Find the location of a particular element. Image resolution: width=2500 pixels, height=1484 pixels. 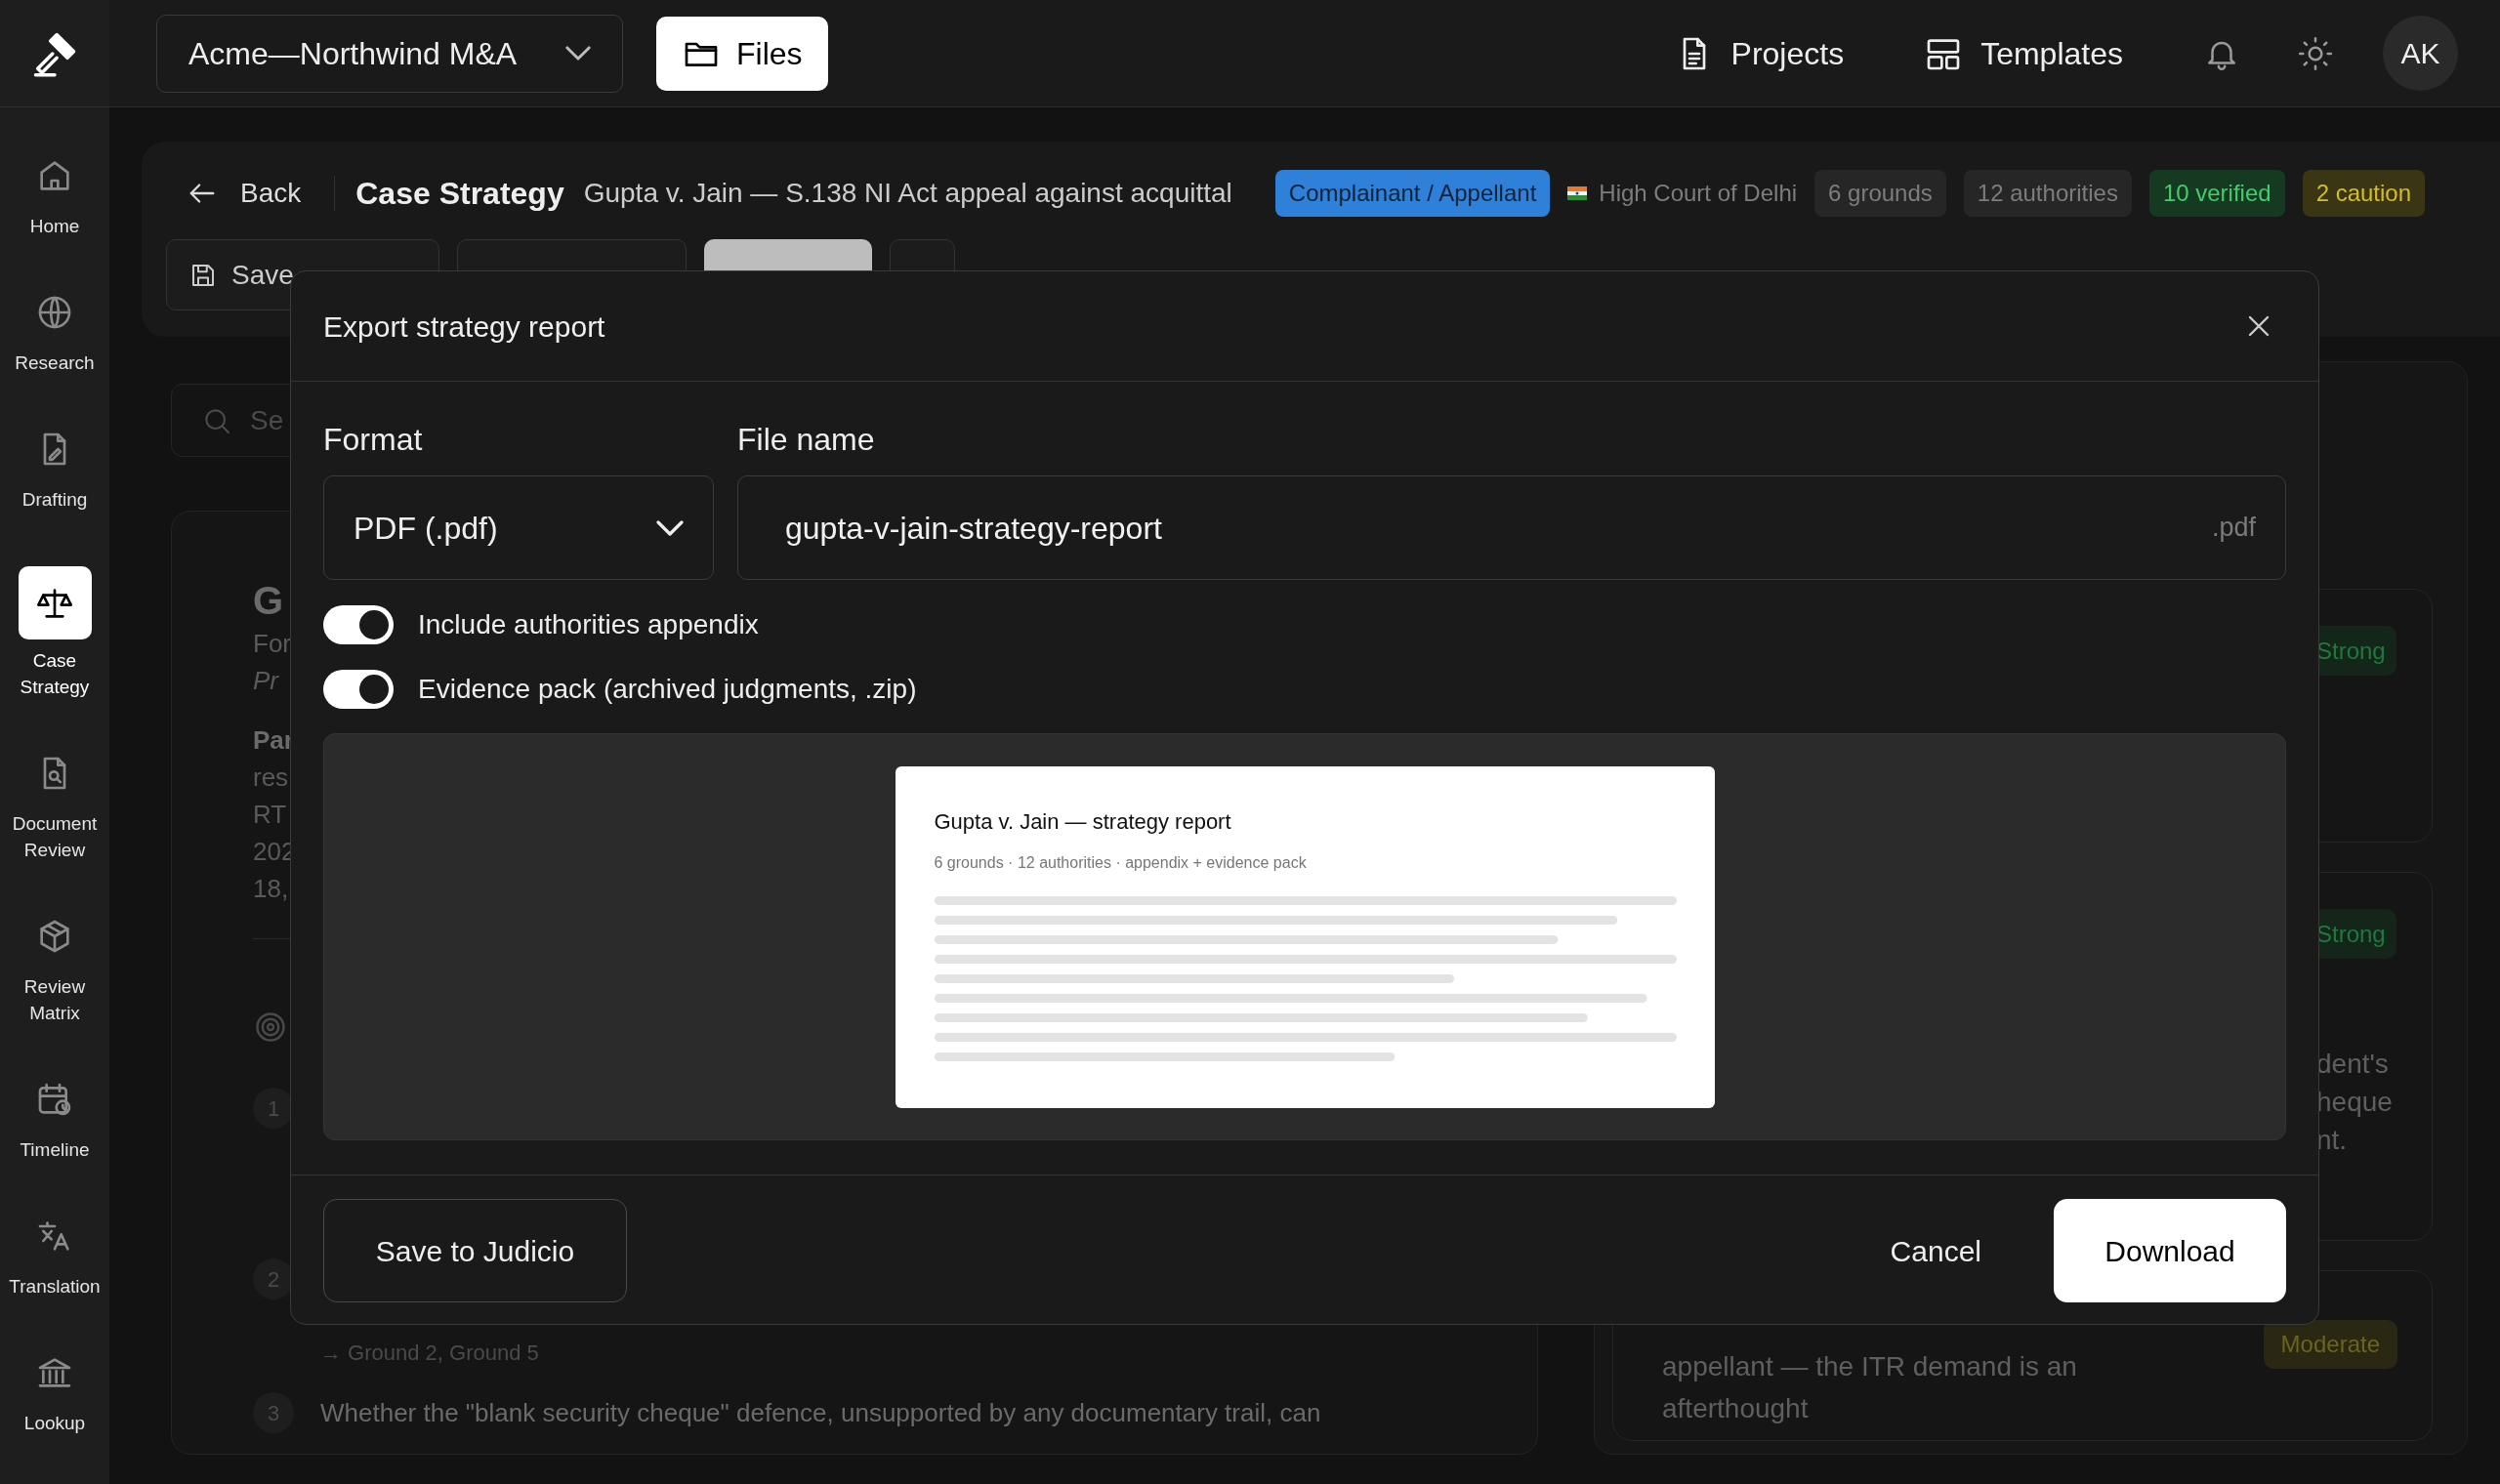

case-subtitle: Gupta v. Jain — S.138 NI Act appeal against acquittal is located at coordinates (907, 193).